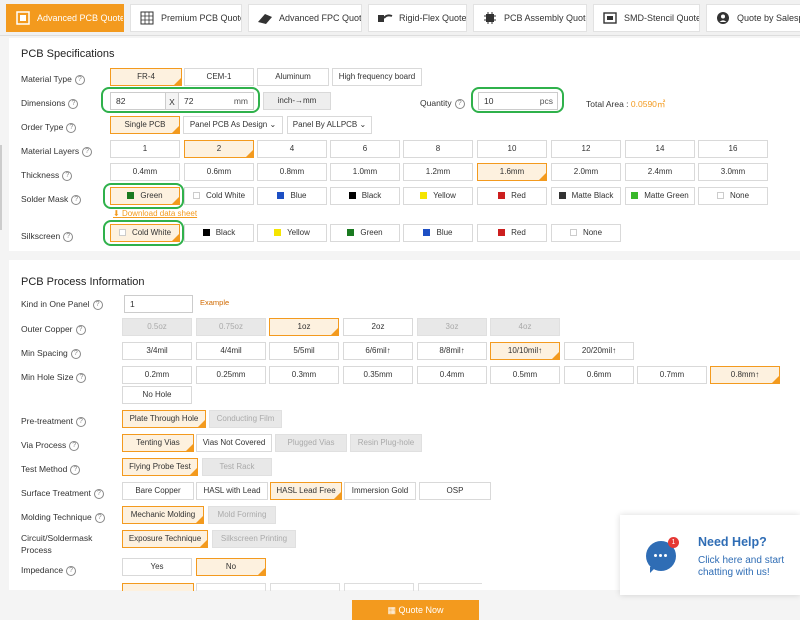 The width and height of the screenshot is (800, 620). Describe the element at coordinates (386, 443) in the screenshot. I see `via-process-option: Resin Plug-hole` at that location.